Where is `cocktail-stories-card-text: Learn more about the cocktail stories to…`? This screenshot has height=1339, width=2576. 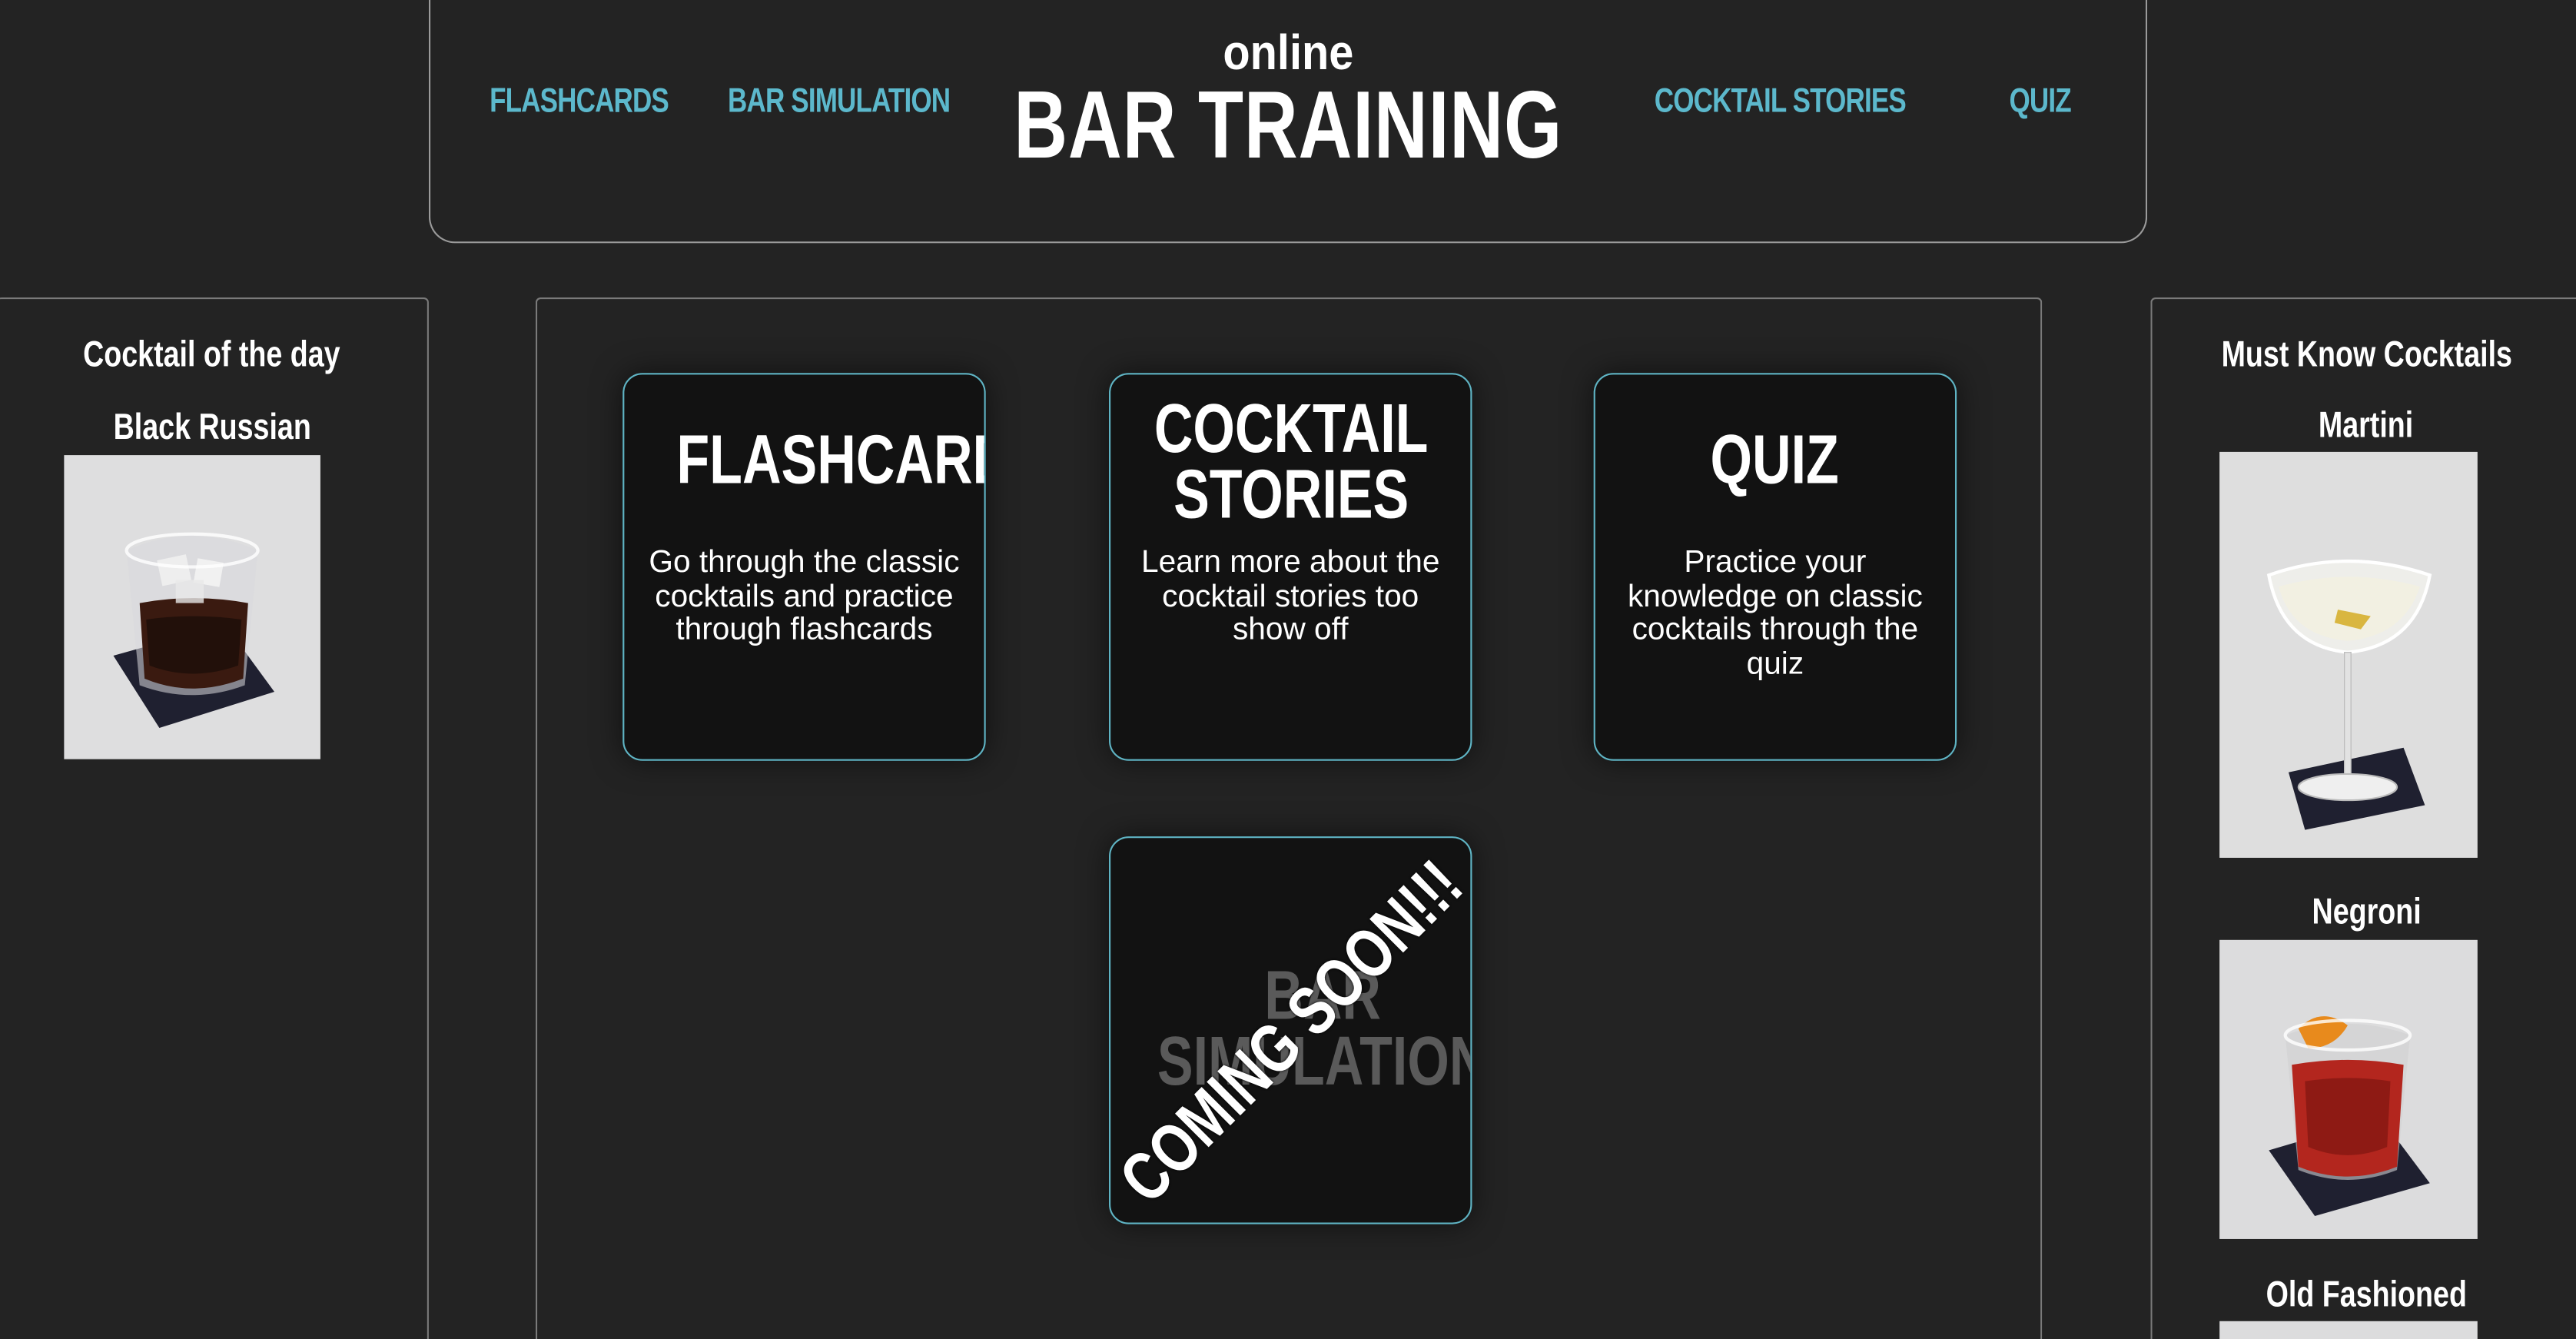
cocktail-stories-card-text: Learn more about the cocktail stories to… is located at coordinates (1290, 596).